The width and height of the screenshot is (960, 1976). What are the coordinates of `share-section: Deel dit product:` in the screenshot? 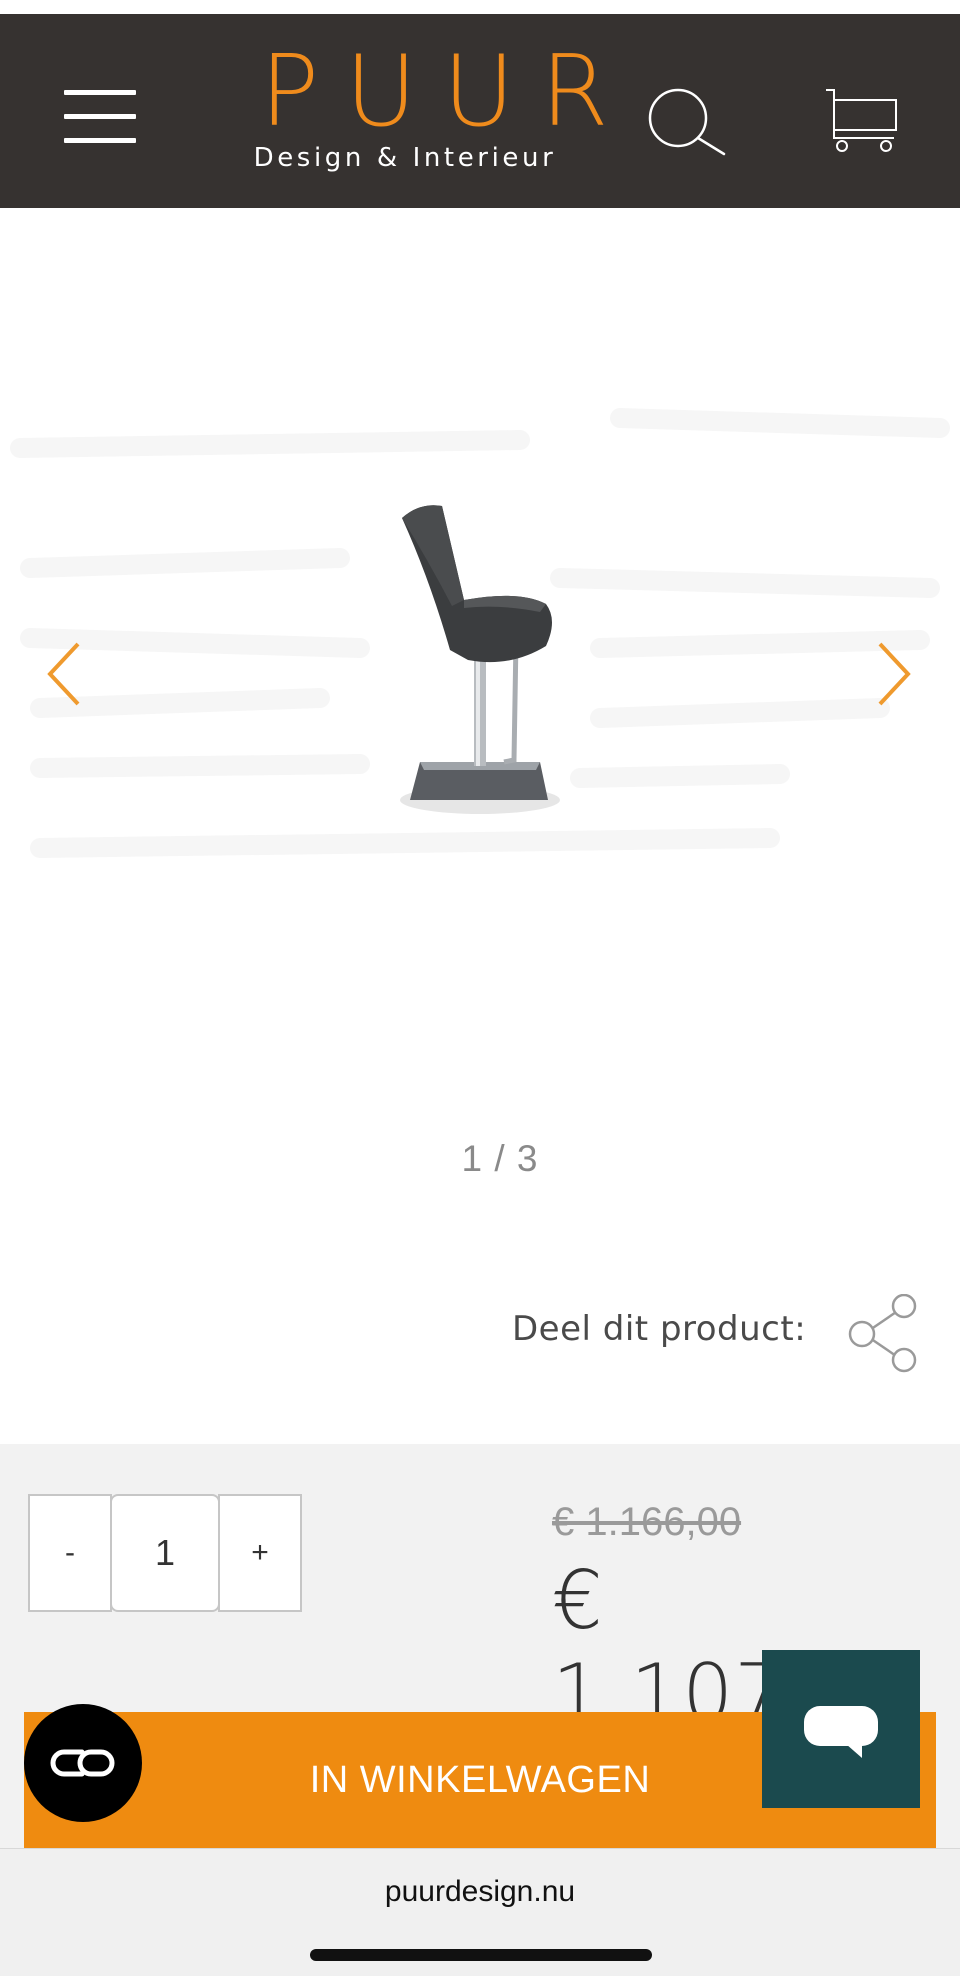 It's located at (480, 1351).